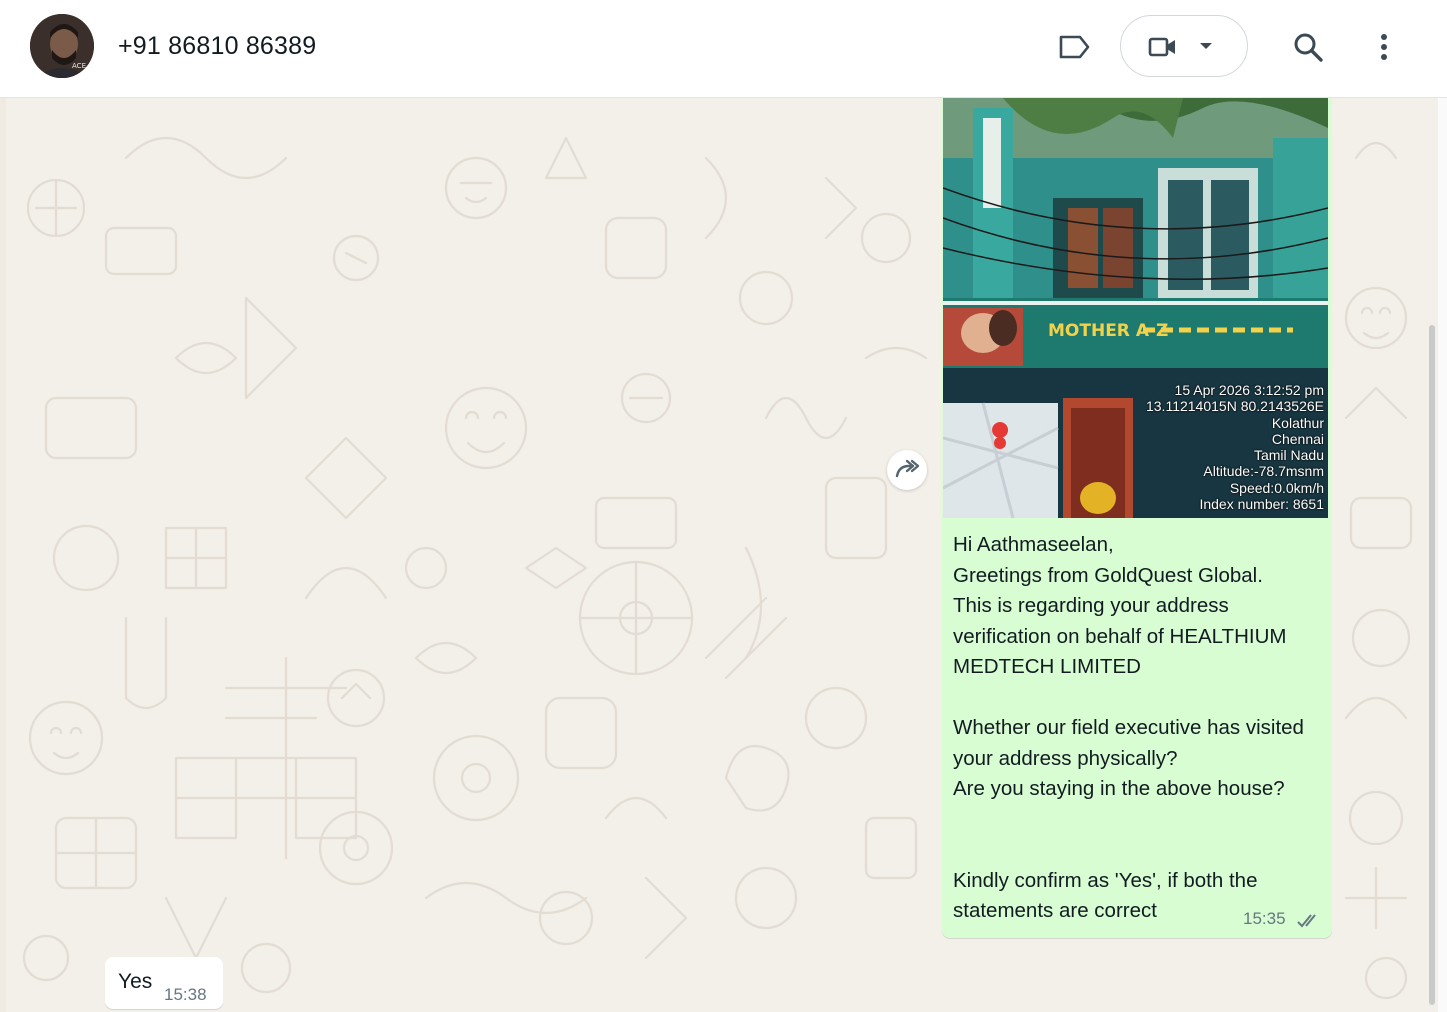 The height and width of the screenshot is (1012, 1447). I want to click on stamp-index: Index number: 8651, so click(1261, 504).